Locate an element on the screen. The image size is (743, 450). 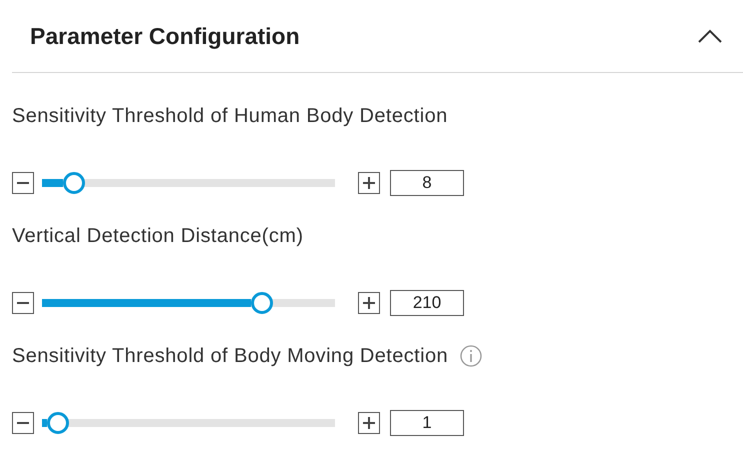
info-icon is located at coordinates (471, 356).